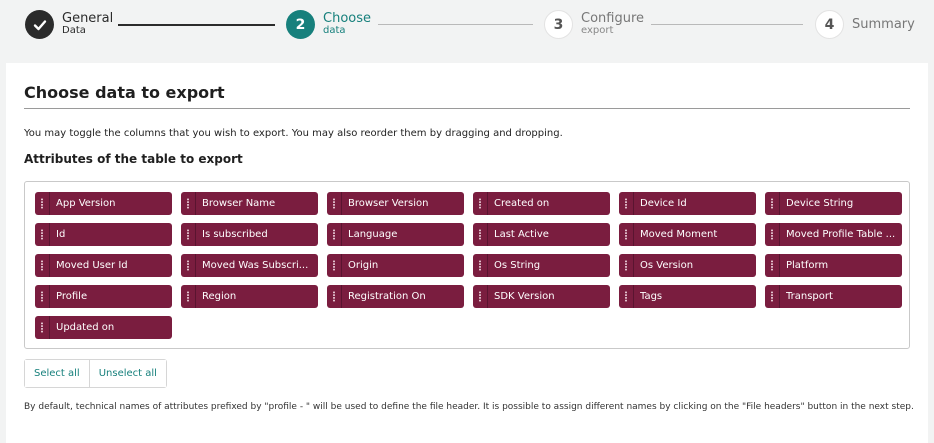 This screenshot has height=443, width=934. What do you see at coordinates (300, 24) in the screenshot?
I see `step-number: 2` at bounding box center [300, 24].